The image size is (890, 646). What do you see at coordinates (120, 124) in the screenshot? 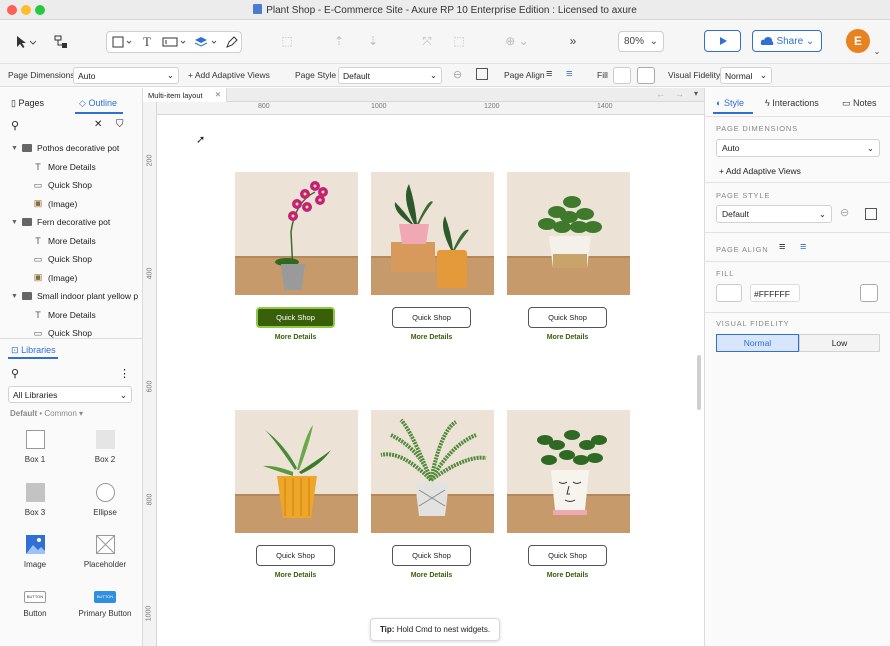
I see `filter-icon: ⛉` at bounding box center [120, 124].